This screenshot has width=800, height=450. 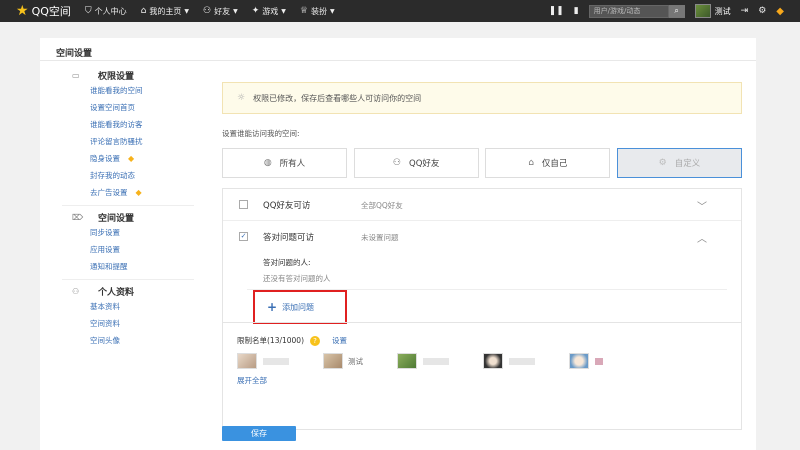 I want to click on nav-friends: ⚇ 好友 ▼, so click(x=220, y=11).